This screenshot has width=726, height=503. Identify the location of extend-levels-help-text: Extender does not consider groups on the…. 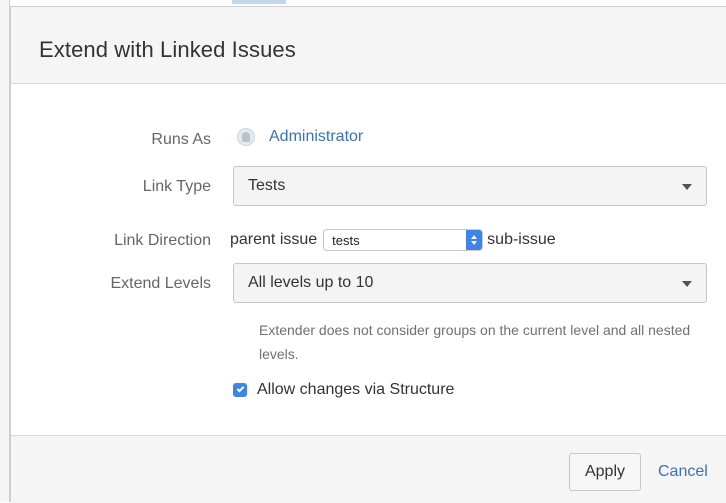
(475, 342).